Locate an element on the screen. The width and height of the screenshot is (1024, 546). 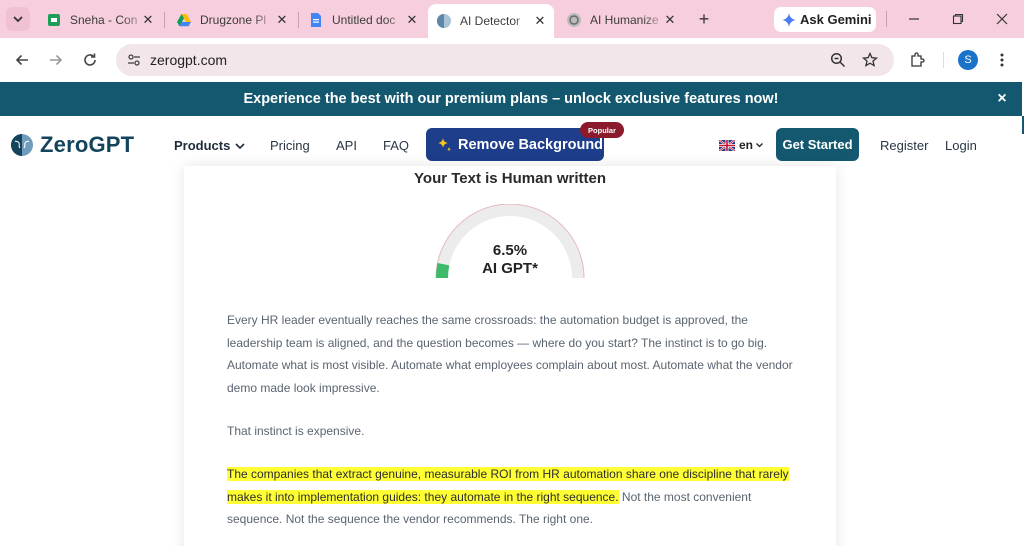
reload-icon is located at coordinates (90, 59).